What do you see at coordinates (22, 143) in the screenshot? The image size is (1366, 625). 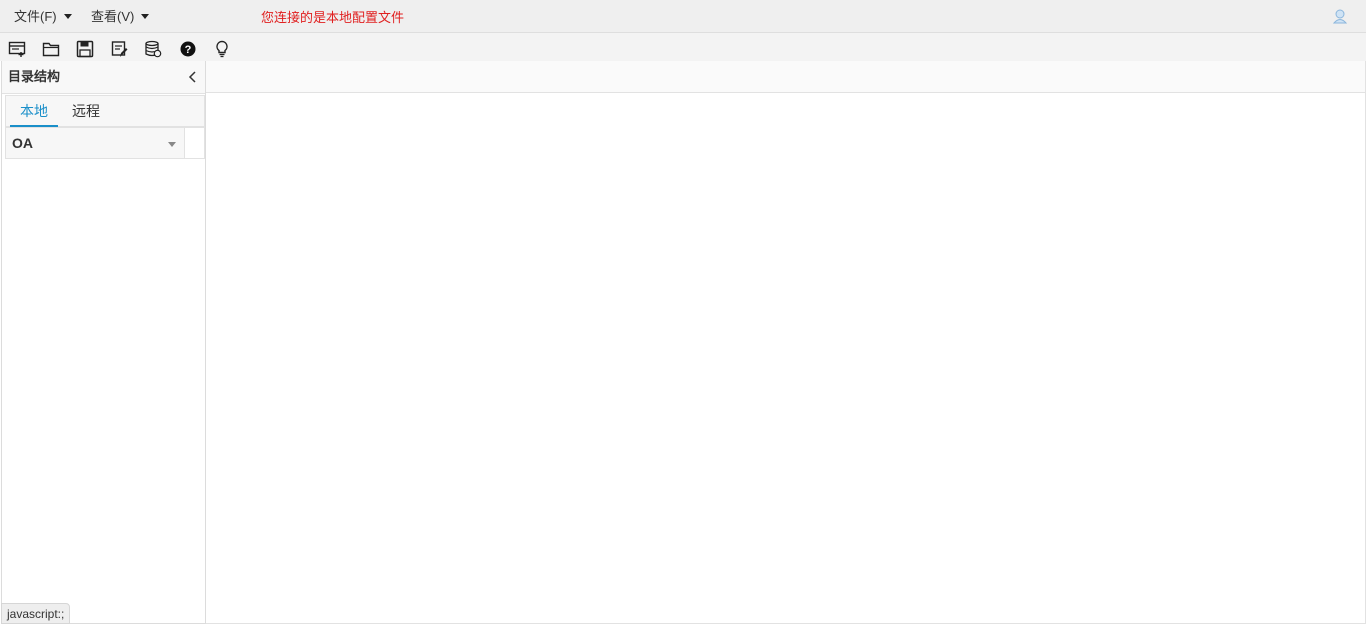 I see `project-select-value: OA` at bounding box center [22, 143].